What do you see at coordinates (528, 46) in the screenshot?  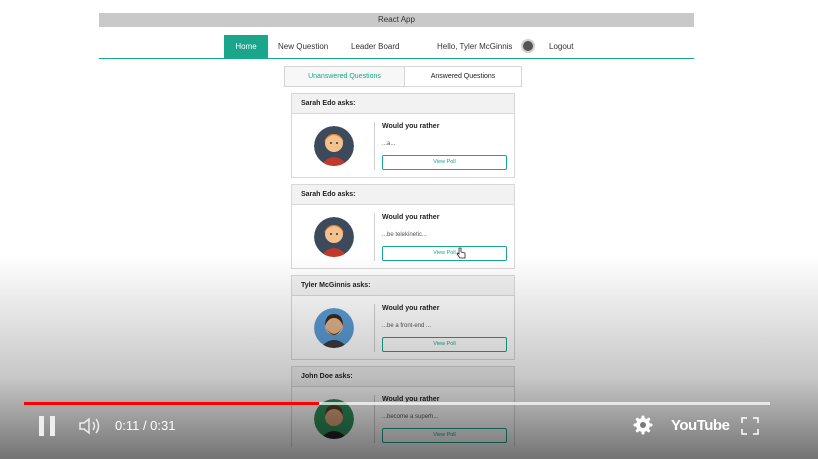 I see `user-avatar-icon` at bounding box center [528, 46].